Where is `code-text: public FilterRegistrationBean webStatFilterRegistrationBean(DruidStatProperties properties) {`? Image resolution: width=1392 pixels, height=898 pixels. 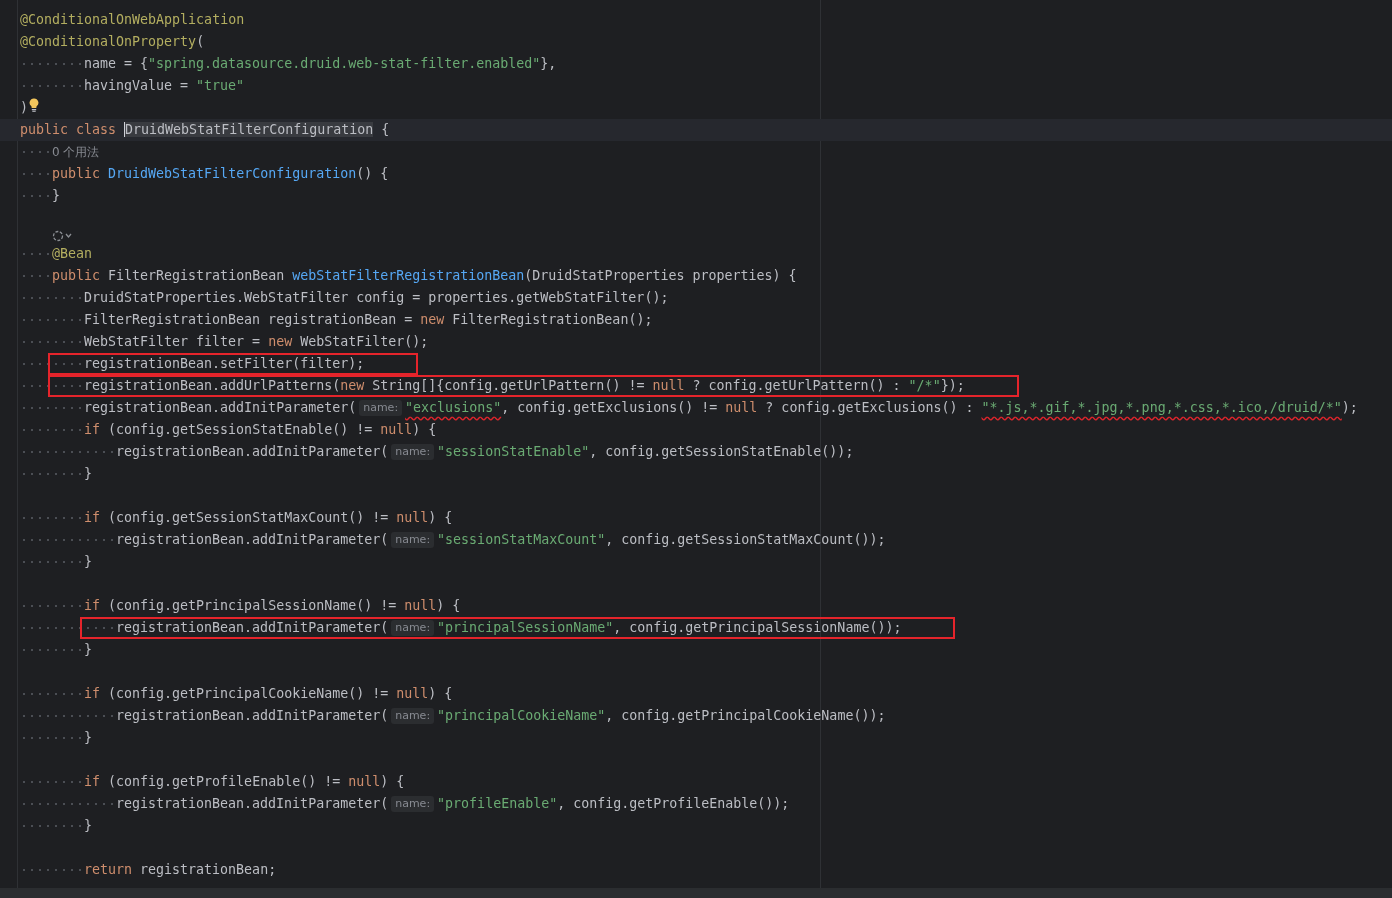 code-text: public FilterRegistrationBean webStatFilterRegistrationBean(DruidStatProperties properties) { is located at coordinates (424, 276).